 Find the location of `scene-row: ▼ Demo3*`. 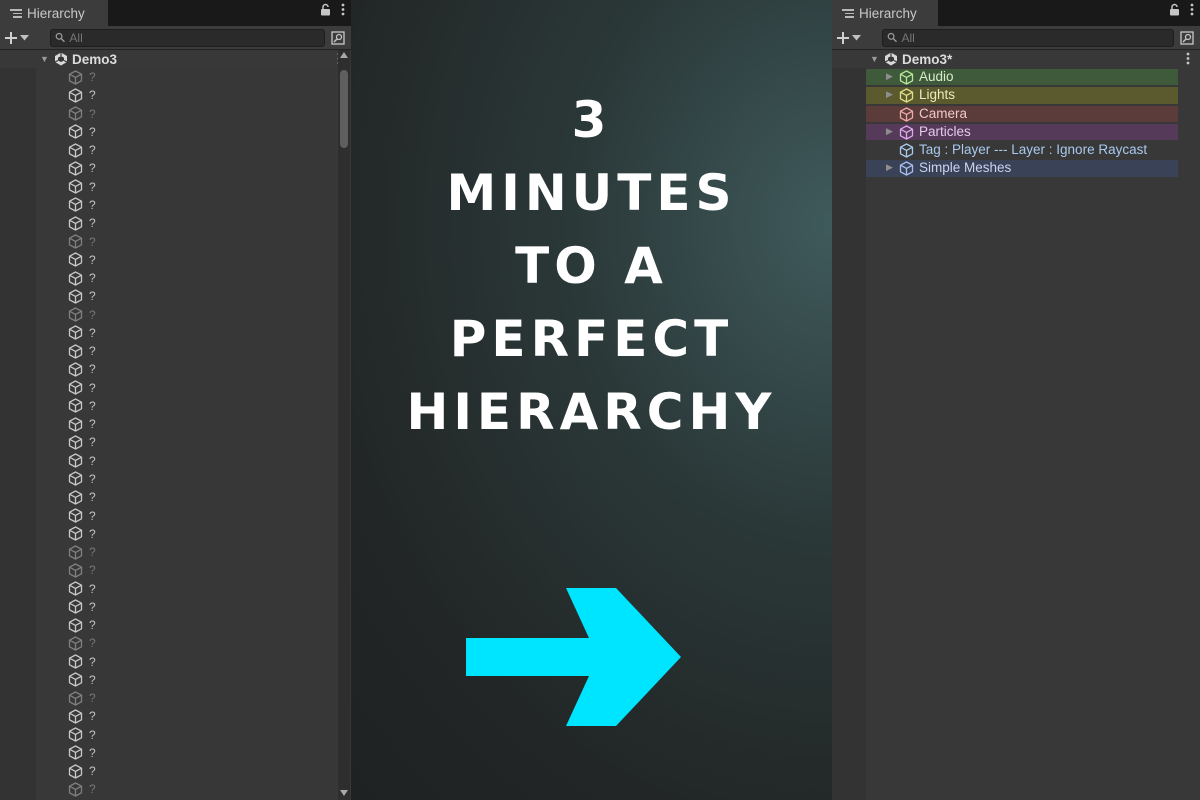

scene-row: ▼ Demo3* is located at coordinates (1016, 59).